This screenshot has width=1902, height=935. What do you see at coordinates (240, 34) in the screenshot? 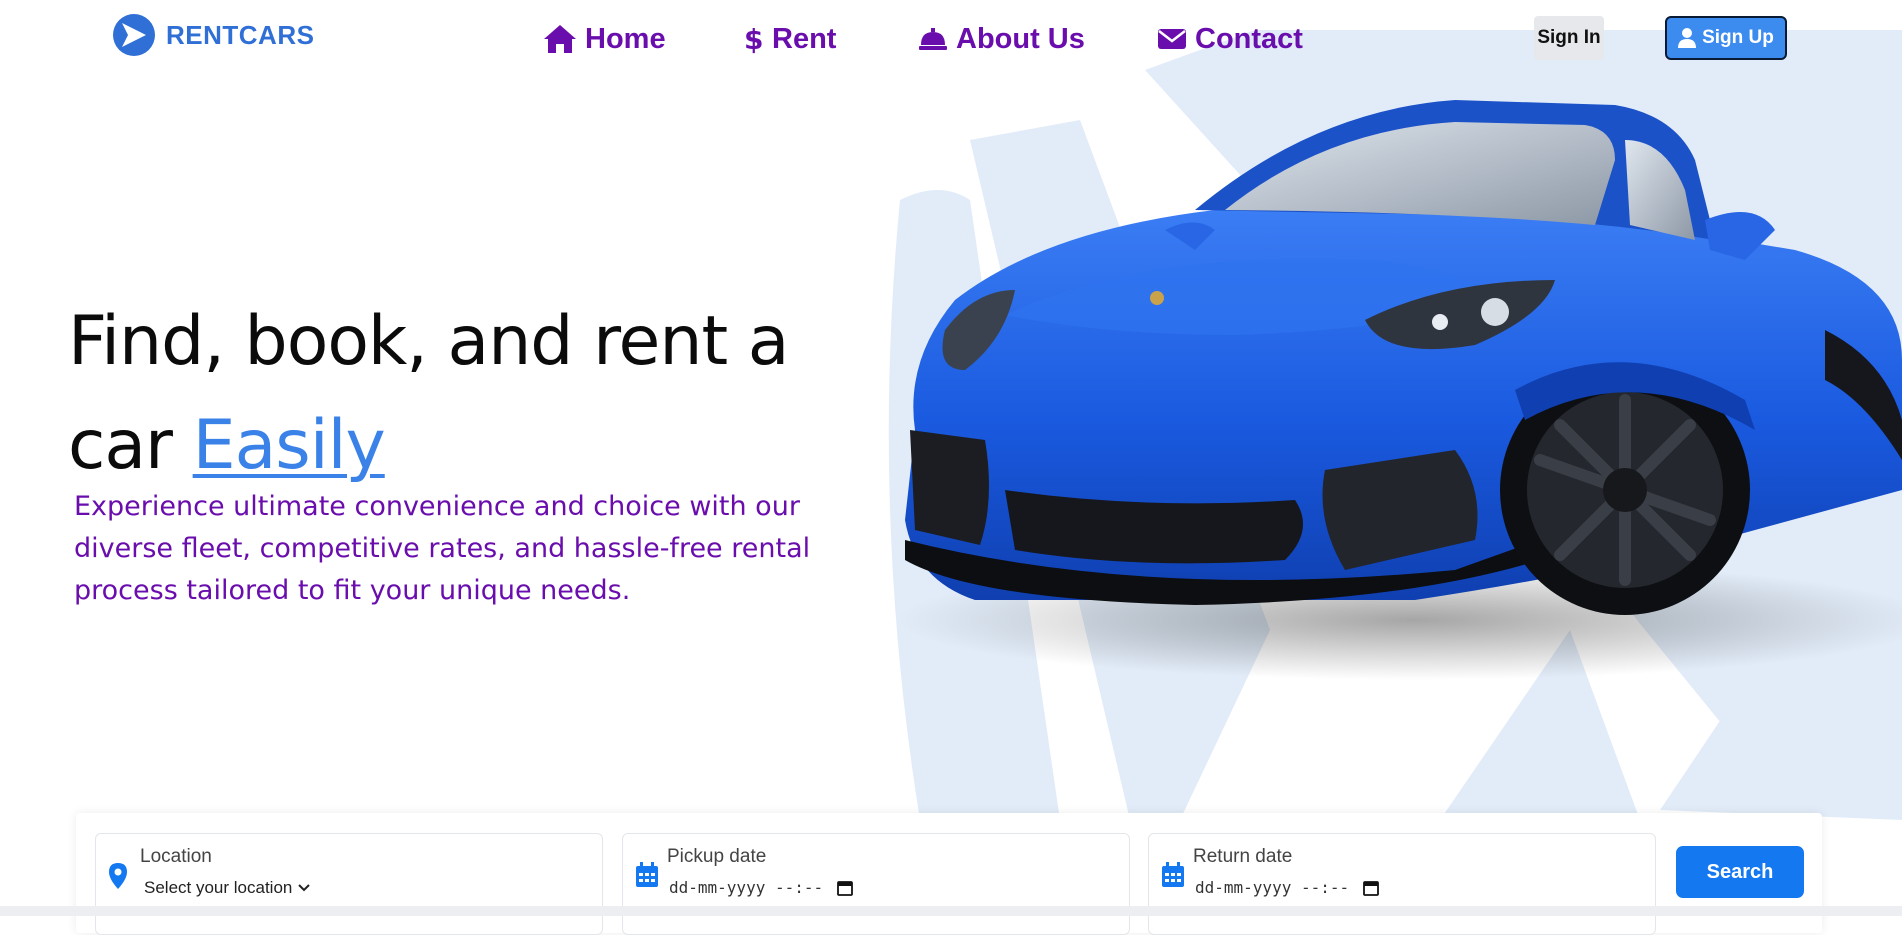
I see `brand-name: RENTCARS` at bounding box center [240, 34].